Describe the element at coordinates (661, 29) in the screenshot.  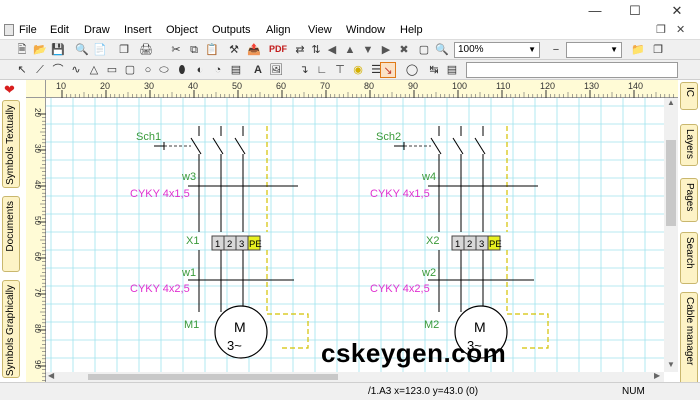
I see `restore-document-icon: ❐` at that location.